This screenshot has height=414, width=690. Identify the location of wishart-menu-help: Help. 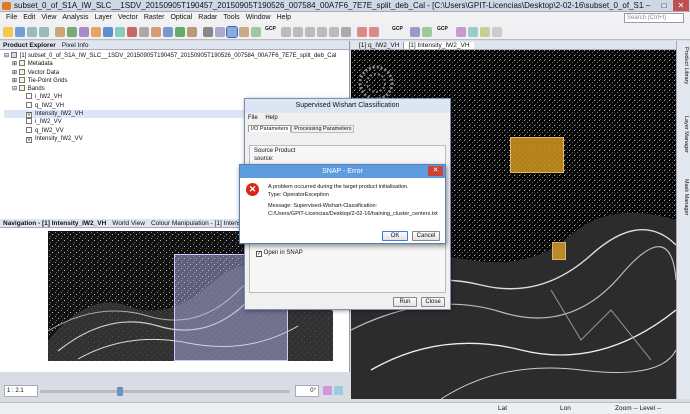
(271, 118).